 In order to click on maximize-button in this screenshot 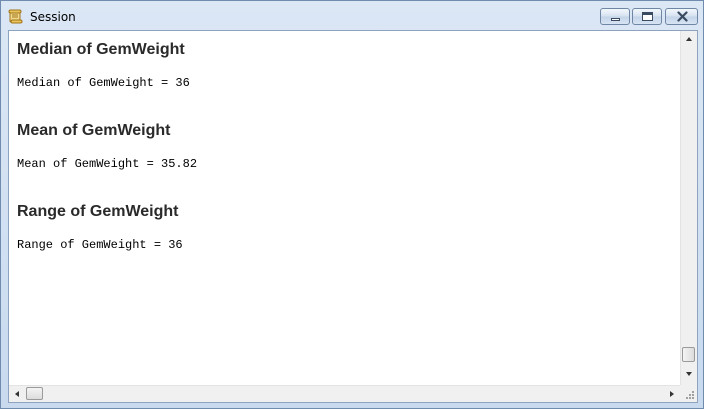, I will do `click(647, 16)`.